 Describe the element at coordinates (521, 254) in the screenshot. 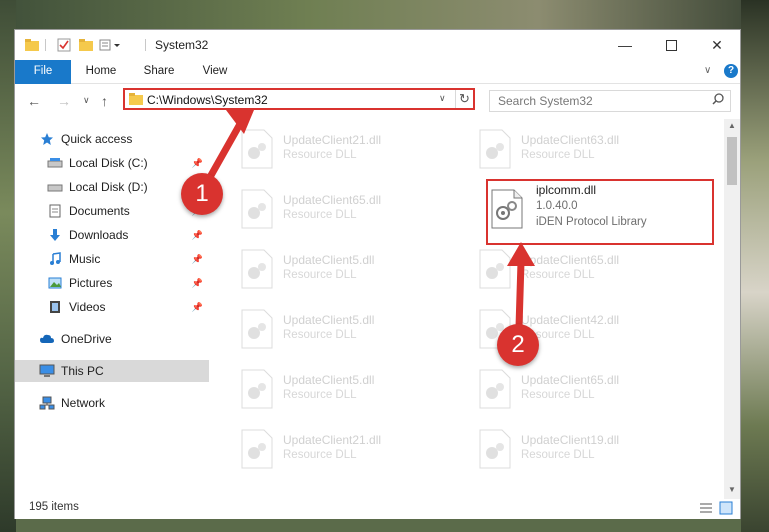

I see `arrow-2-head` at that location.